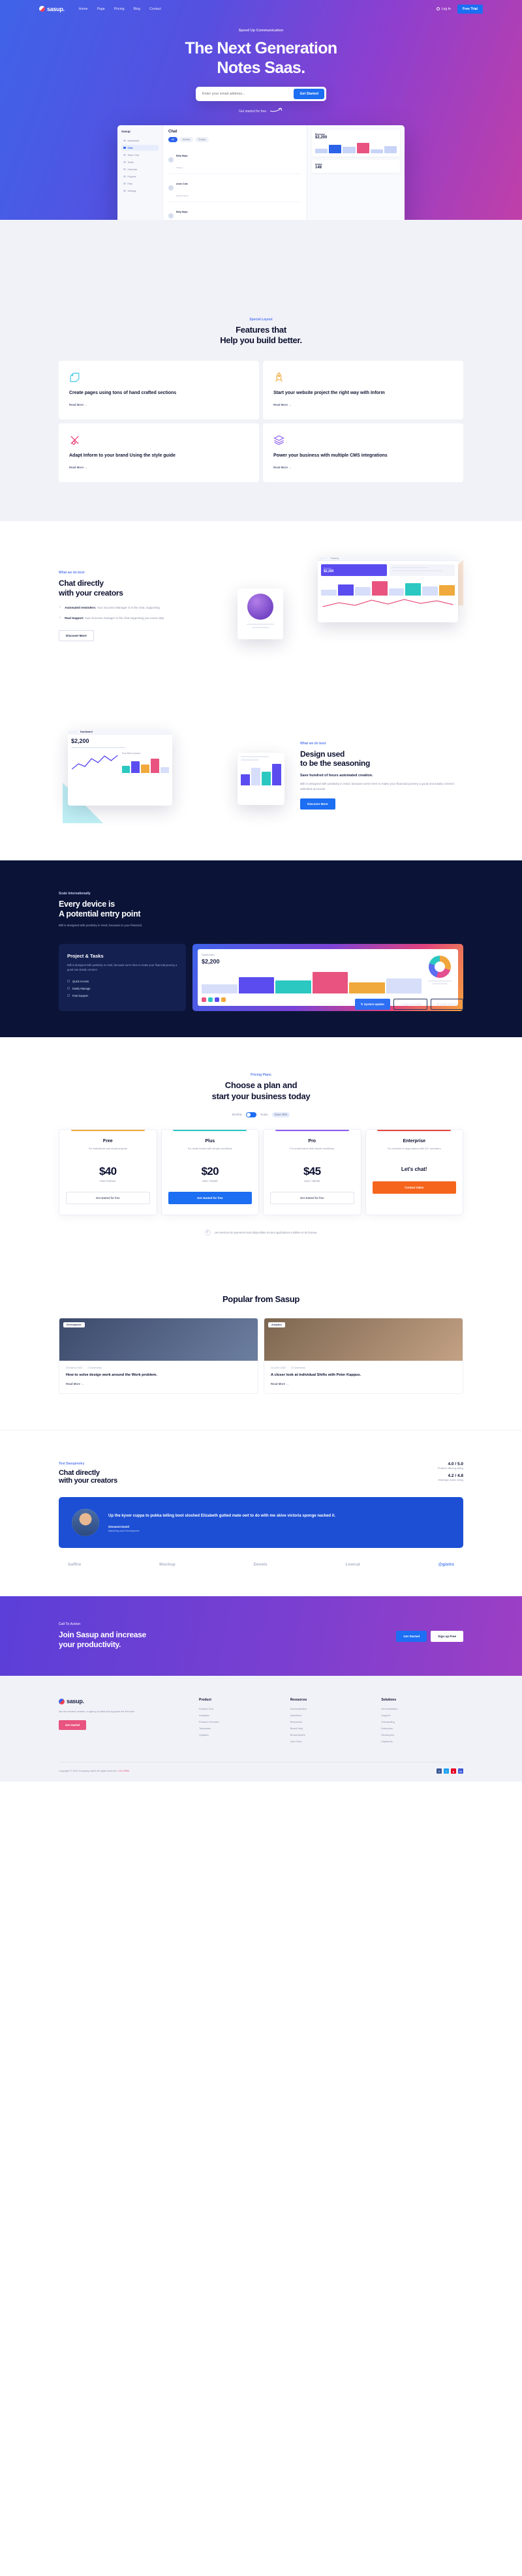 This screenshot has height=2576, width=522. Describe the element at coordinates (234, 211) in the screenshot. I see `mock-chat-row: Billy MaysSee you soon` at that location.